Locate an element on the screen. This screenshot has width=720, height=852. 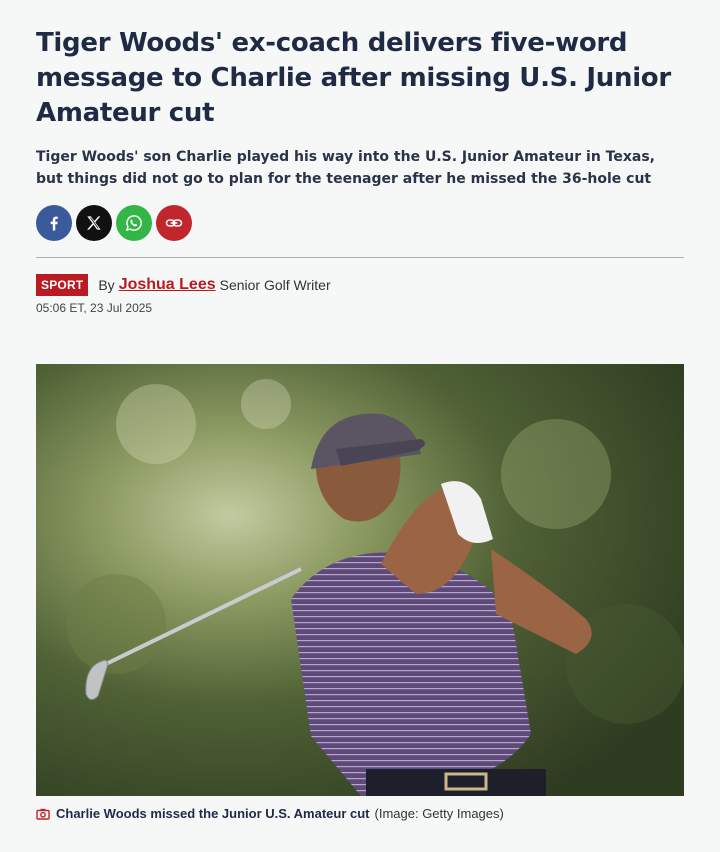
author-role: Senior Golf Writer is located at coordinates (275, 285).